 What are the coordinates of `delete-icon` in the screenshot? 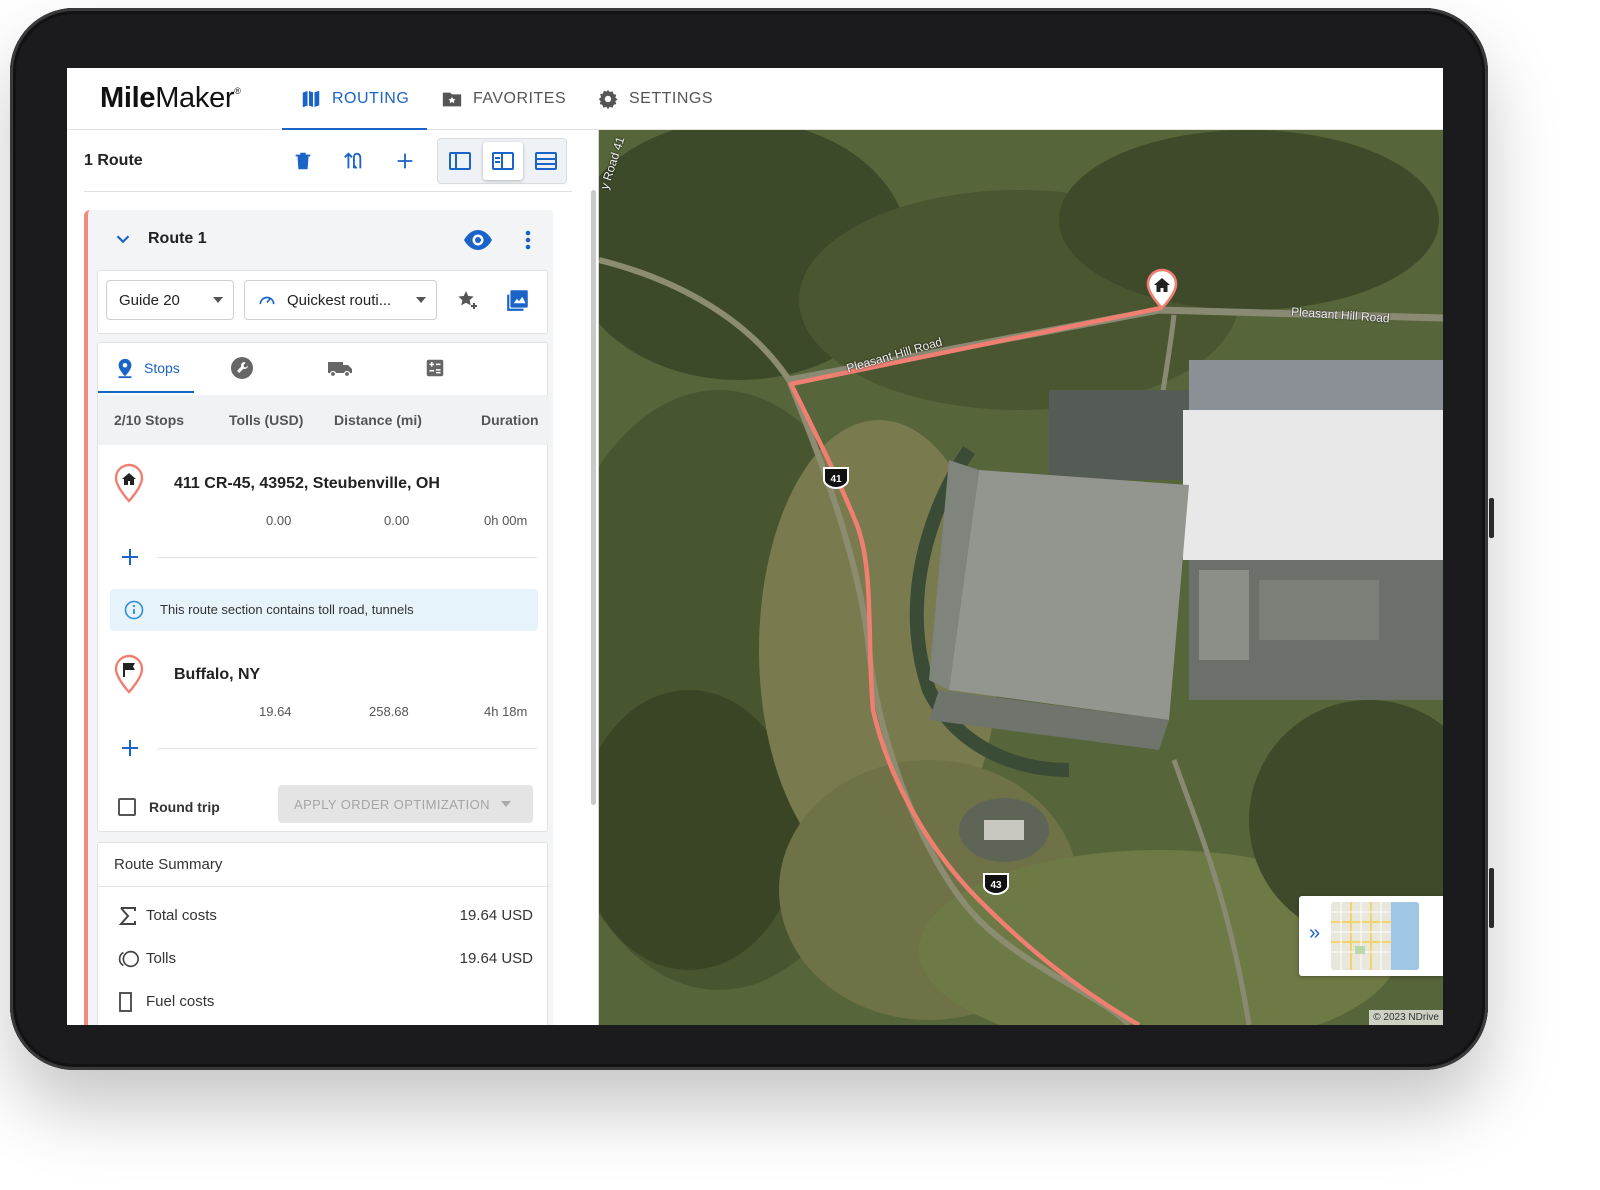 It's located at (303, 161).